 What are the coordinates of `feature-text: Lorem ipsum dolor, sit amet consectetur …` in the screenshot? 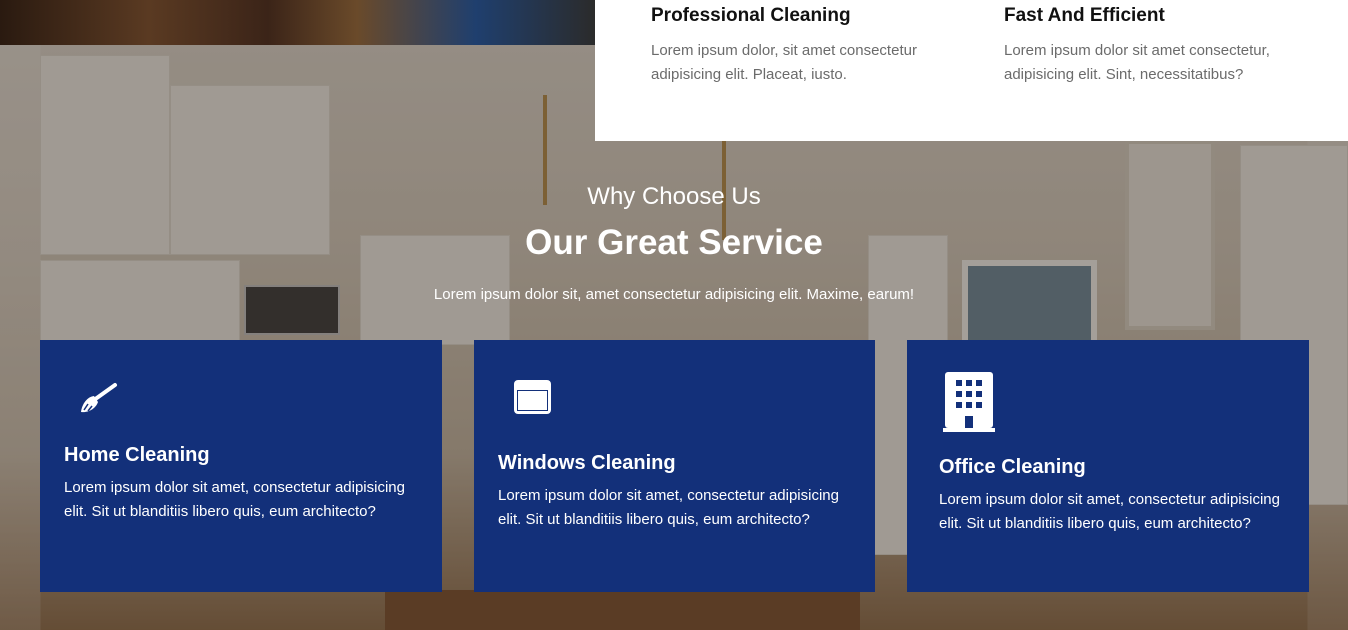 It's located at (784, 62).